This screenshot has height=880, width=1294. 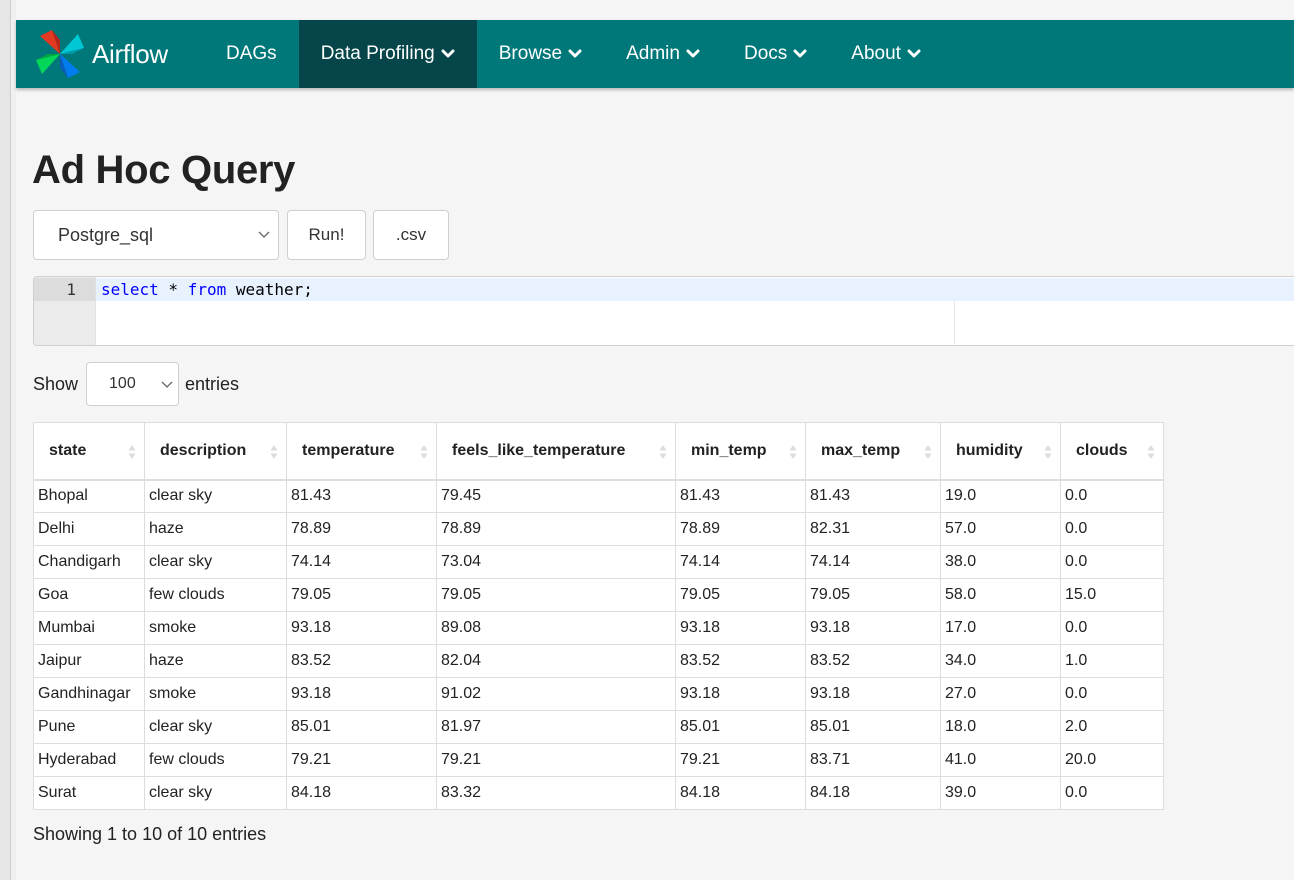 I want to click on connection-select: Postgre_sql, so click(x=156, y=235).